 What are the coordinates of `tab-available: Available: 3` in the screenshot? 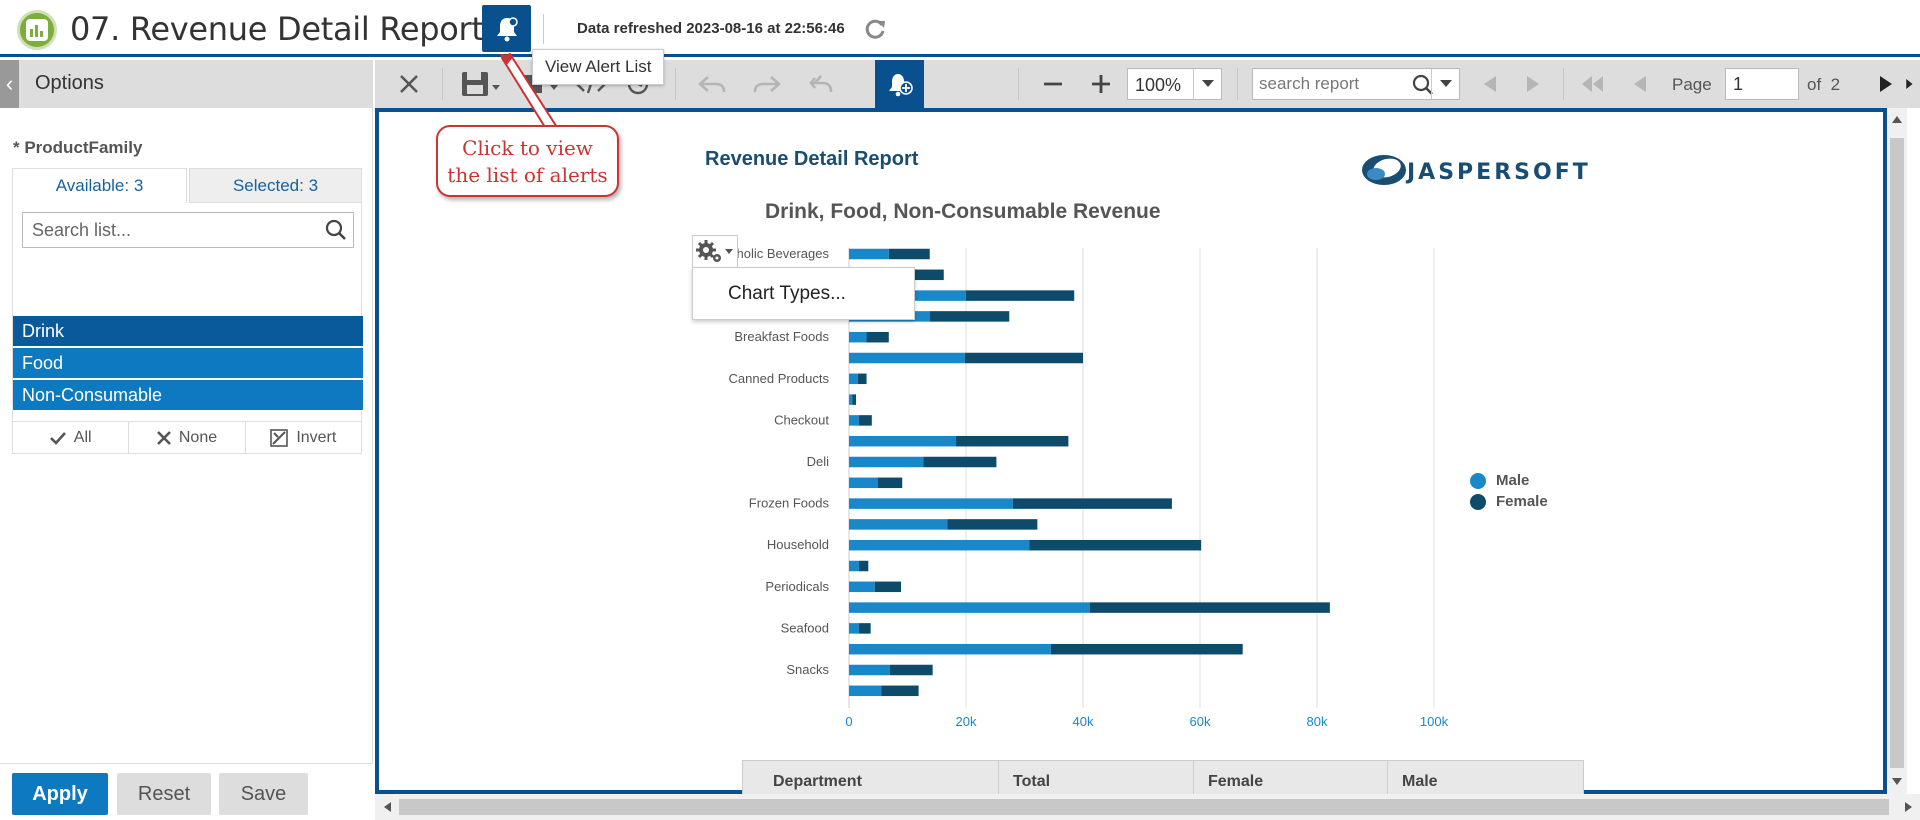 It's located at (99, 185).